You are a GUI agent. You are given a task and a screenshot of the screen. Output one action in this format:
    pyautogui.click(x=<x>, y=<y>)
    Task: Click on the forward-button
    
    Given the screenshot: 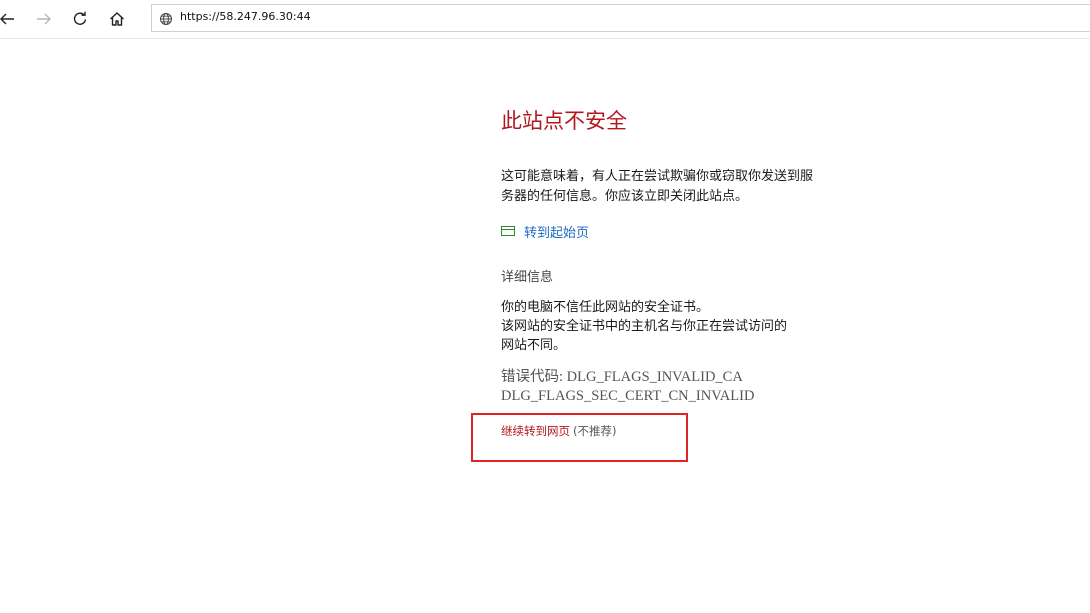 What is the action you would take?
    pyautogui.click(x=44, y=19)
    